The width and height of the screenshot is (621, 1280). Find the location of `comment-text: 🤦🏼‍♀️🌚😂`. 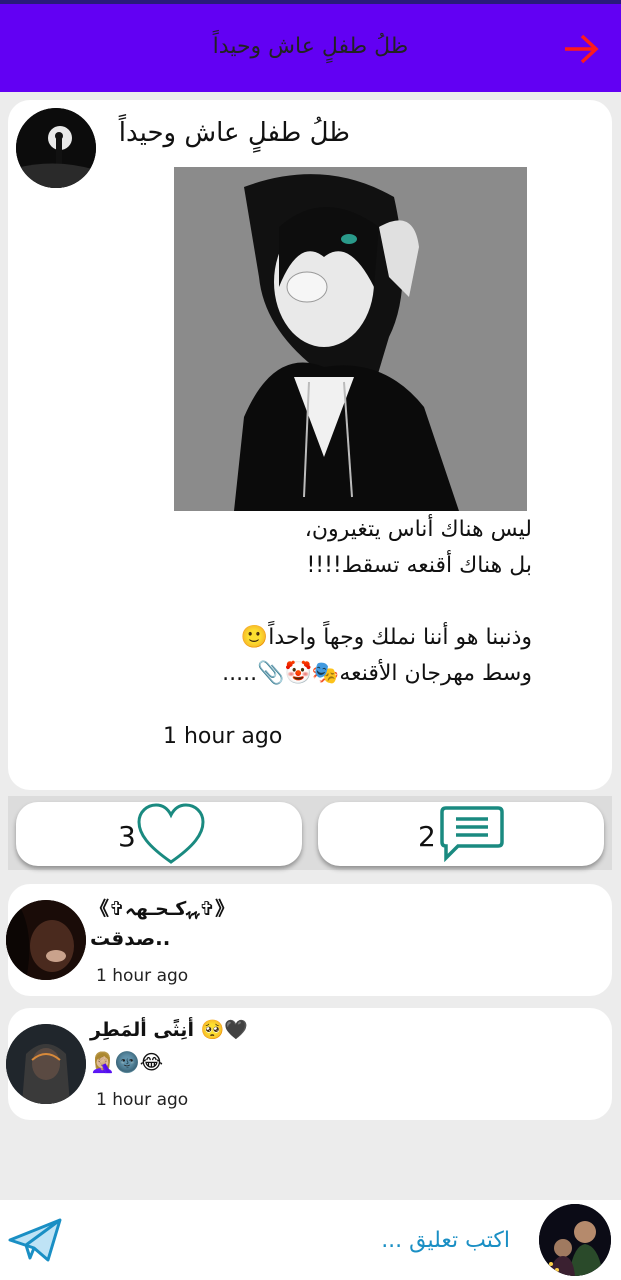

comment-text: 🤦🏼‍♀️🌚😂 is located at coordinates (127, 1062).